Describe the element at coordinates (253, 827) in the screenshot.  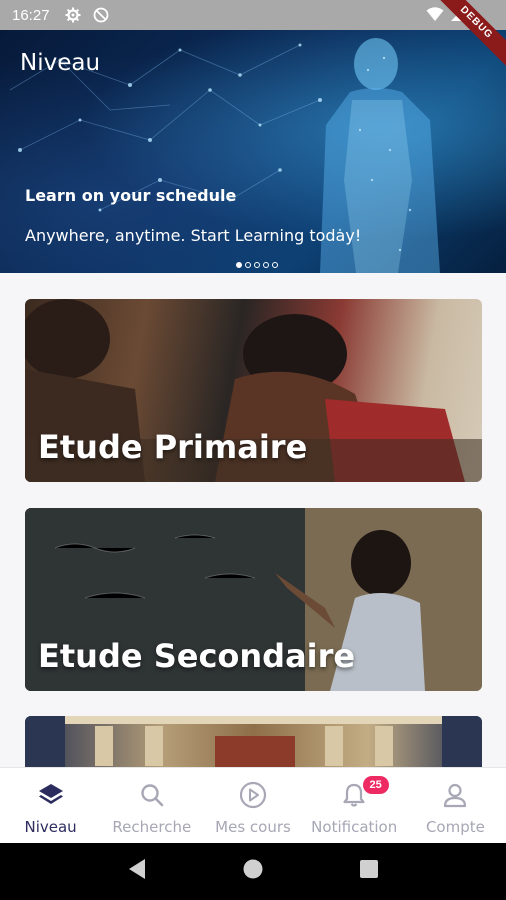
I see `nav-label: Mes cours` at that location.